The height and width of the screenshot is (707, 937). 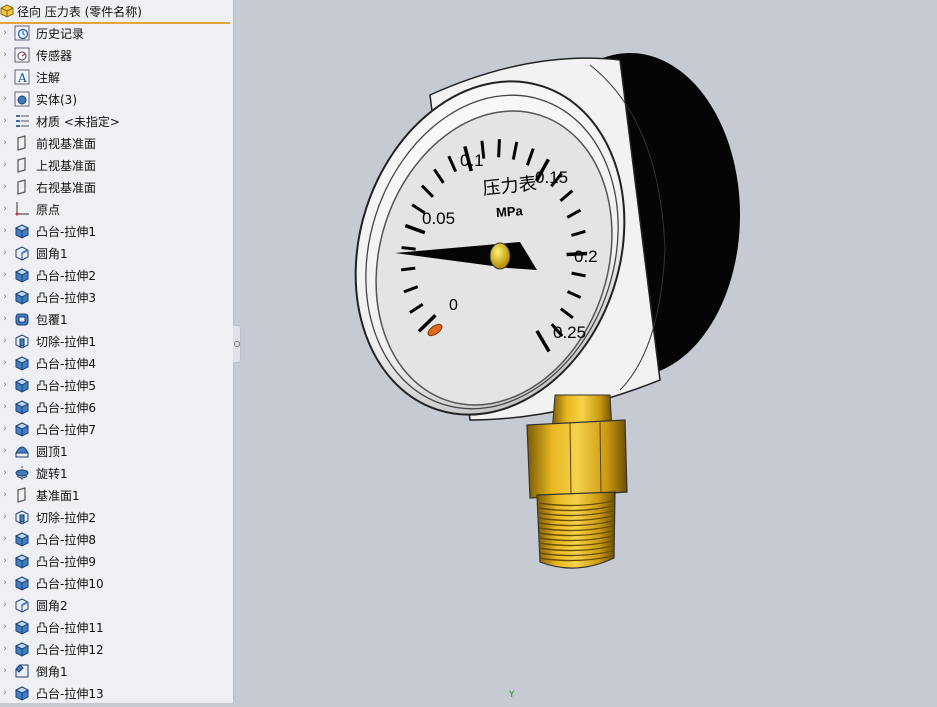 I want to click on tree-item: › 凸台-拉伸4, so click(x=116, y=363).